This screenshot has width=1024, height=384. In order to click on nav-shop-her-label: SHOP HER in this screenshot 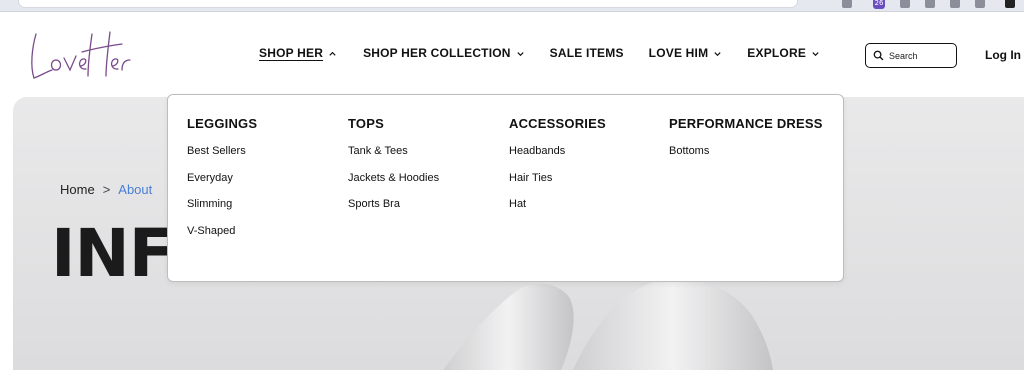, I will do `click(291, 53)`.